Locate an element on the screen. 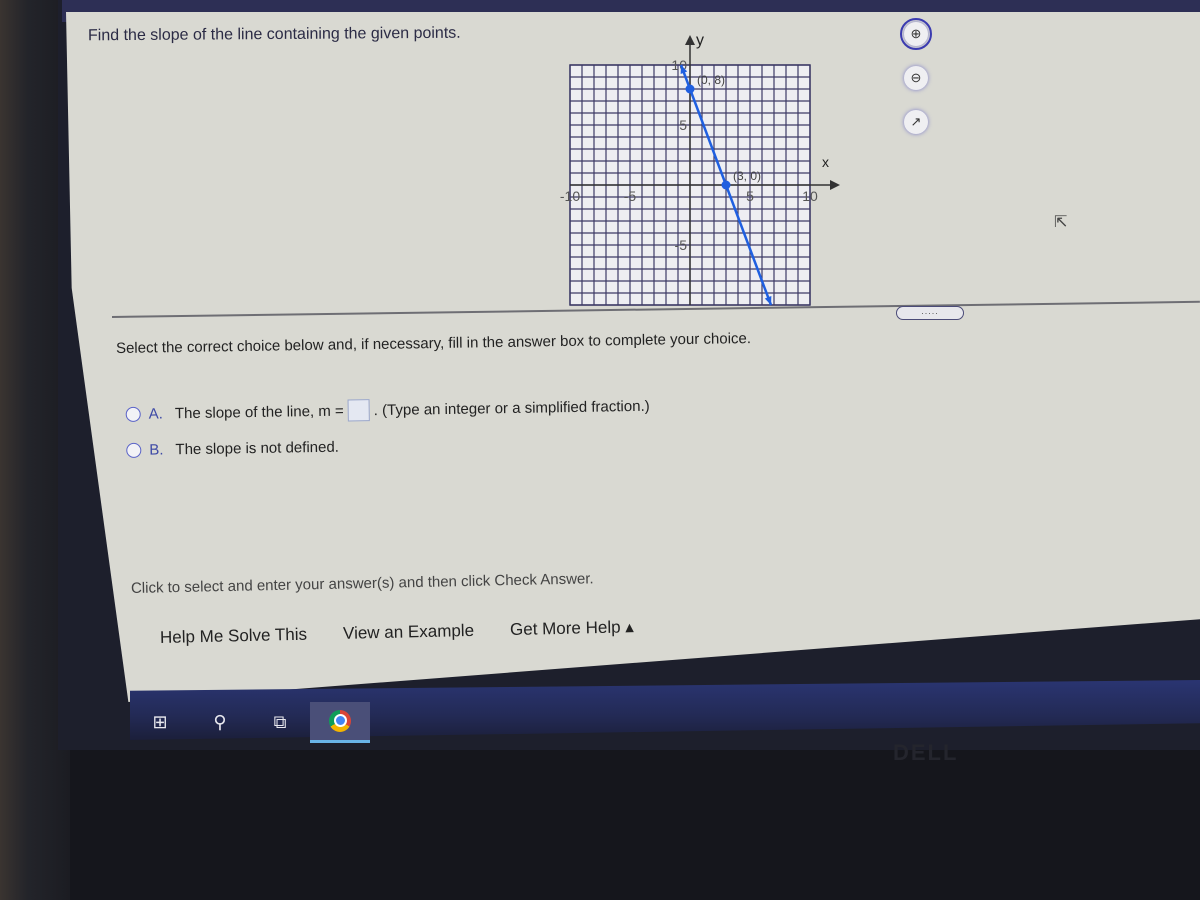 The height and width of the screenshot is (900, 1200). chrome-taskbar-button is located at coordinates (340, 722).